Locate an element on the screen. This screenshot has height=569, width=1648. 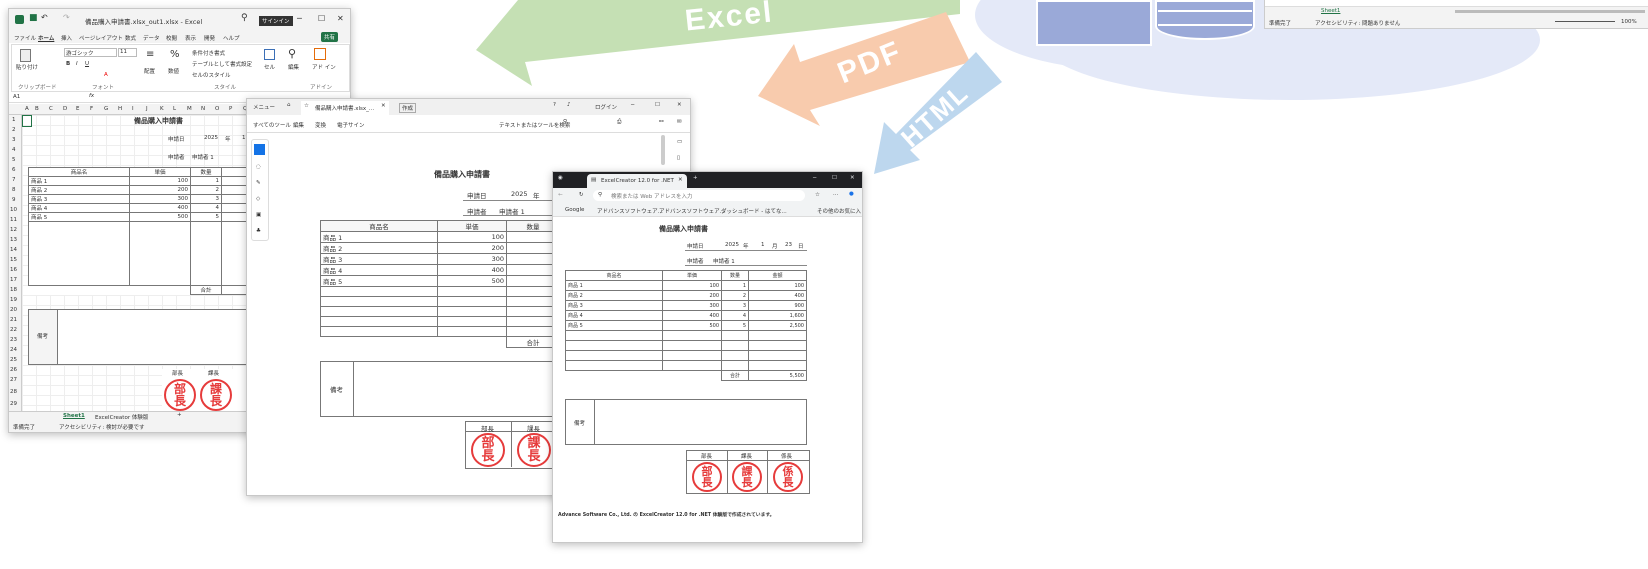
bold-button: B is located at coordinates (68, 64).